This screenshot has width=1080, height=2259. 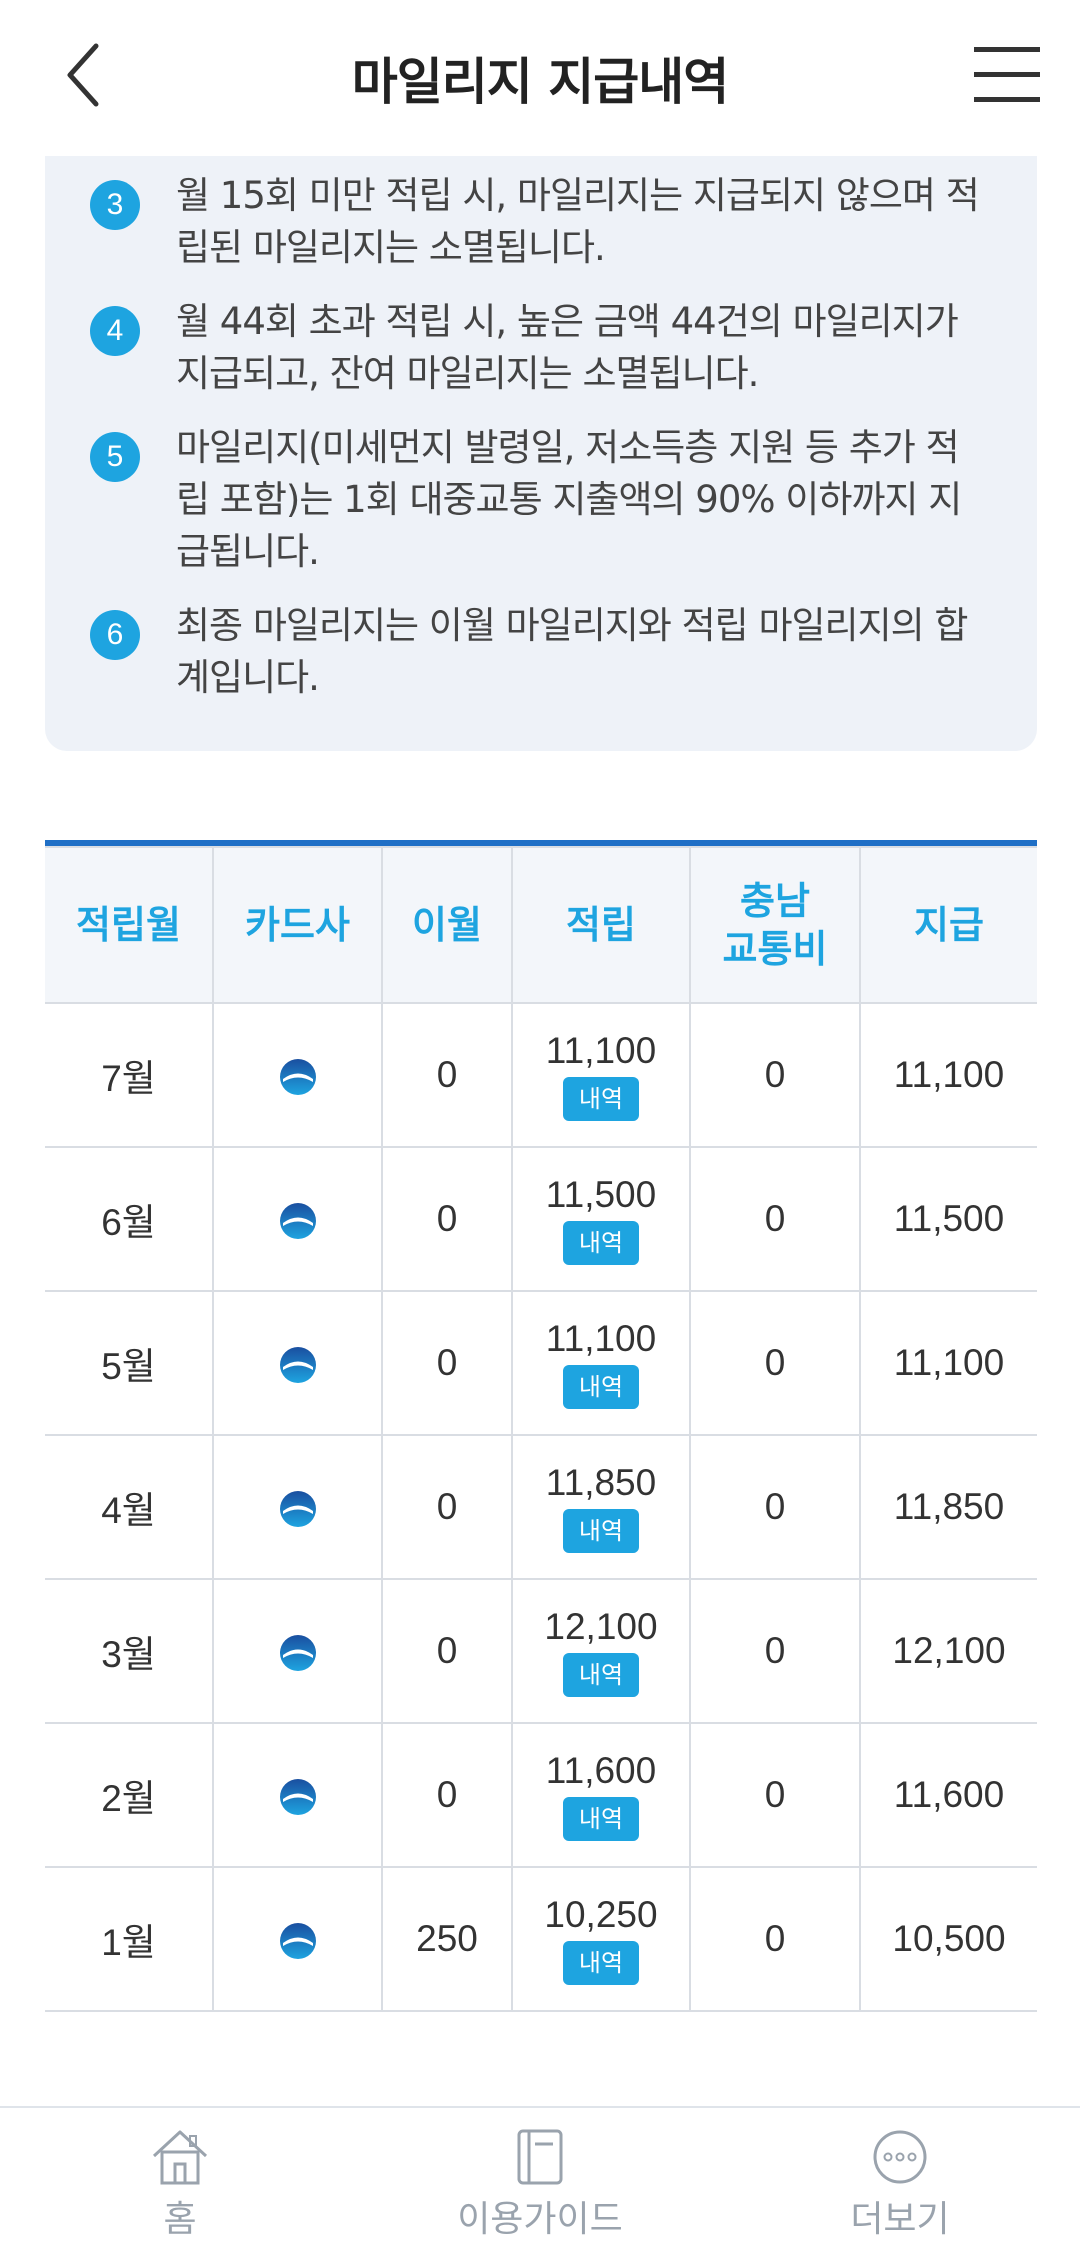 I want to click on table-row: 2월 0 11,600 내역 0 11,600, so click(x=541, y=1795).